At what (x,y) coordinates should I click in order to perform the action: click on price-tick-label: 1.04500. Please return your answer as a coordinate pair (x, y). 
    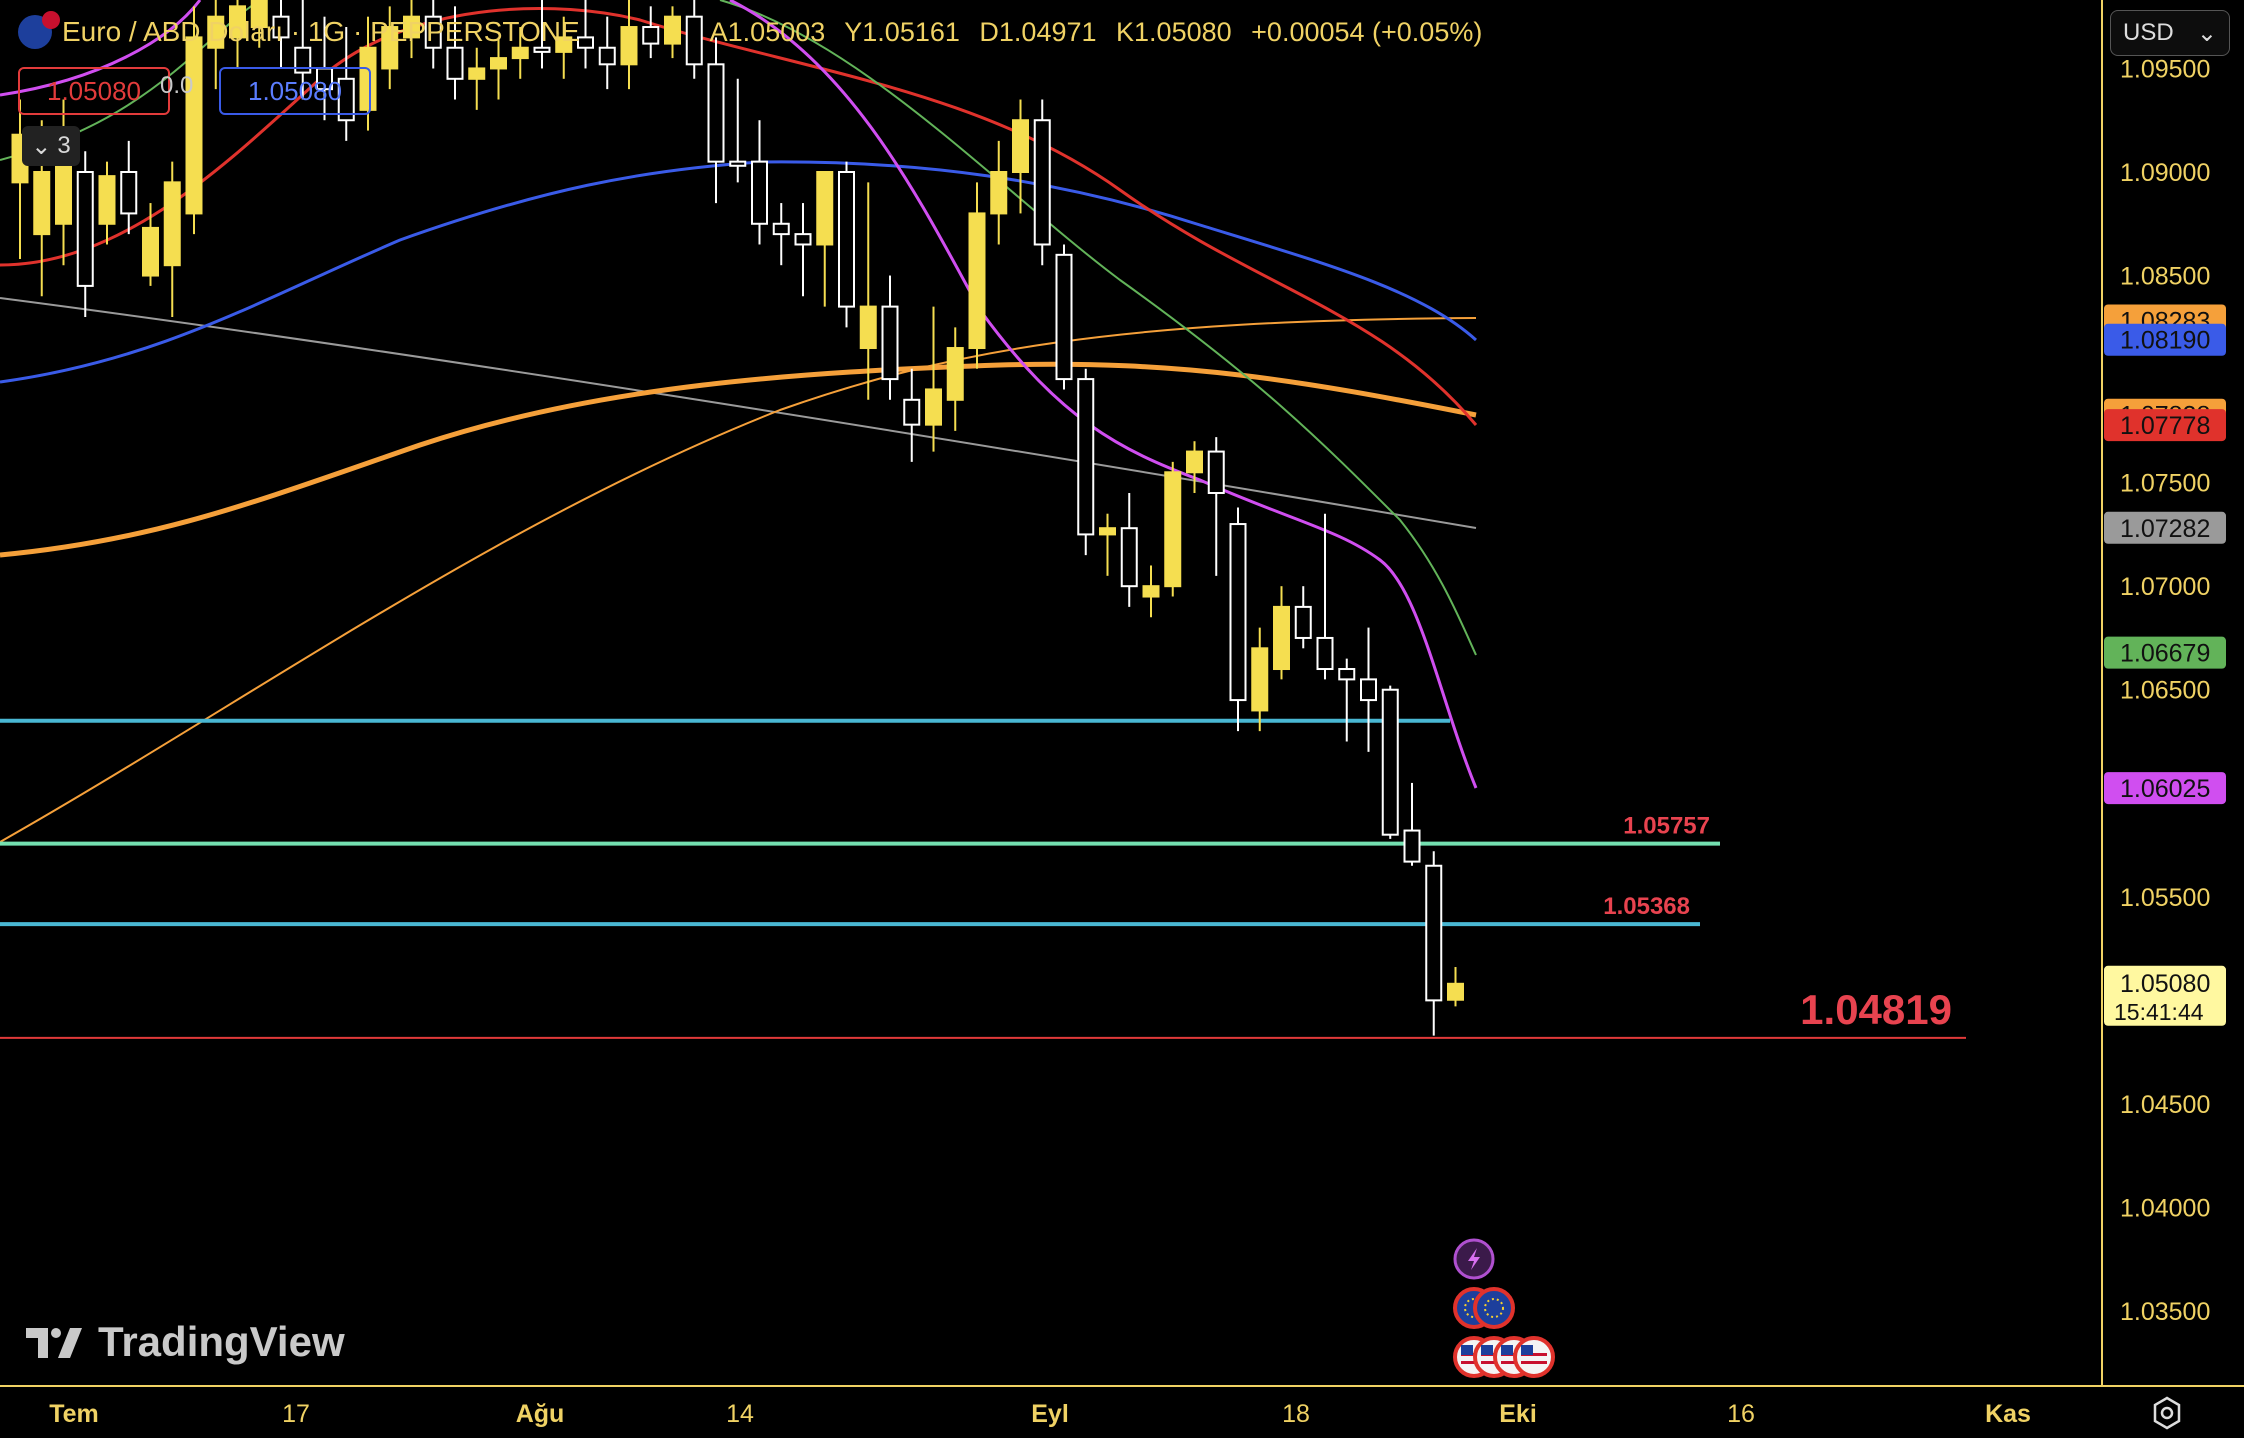
    Looking at the image, I should click on (2165, 1105).